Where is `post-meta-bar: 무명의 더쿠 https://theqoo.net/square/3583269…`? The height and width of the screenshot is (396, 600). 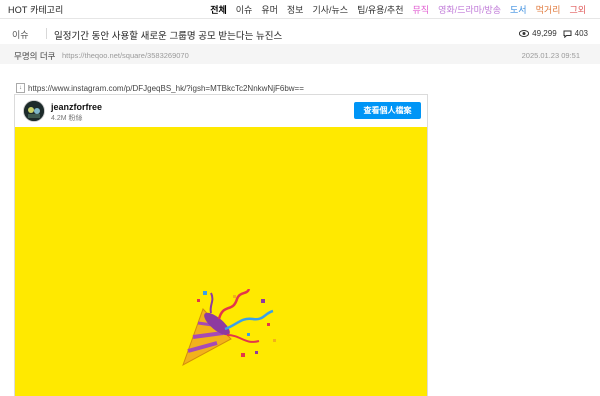
post-meta-bar: 무명의 더쿠 https://theqoo.net/square/3583269… is located at coordinates (300, 54).